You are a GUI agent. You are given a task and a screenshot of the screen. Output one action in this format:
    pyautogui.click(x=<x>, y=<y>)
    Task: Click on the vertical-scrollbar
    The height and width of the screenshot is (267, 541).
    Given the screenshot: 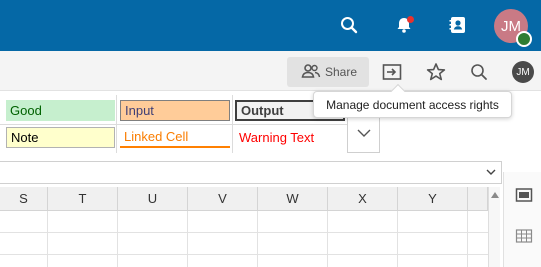 What is the action you would take?
    pyautogui.click(x=494, y=227)
    